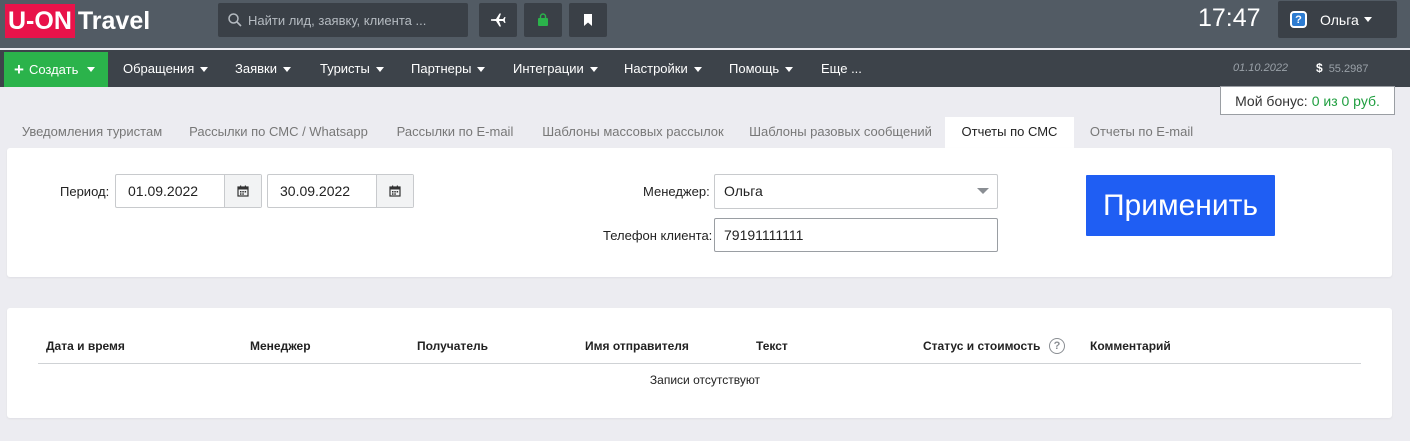 This screenshot has width=1410, height=441. Describe the element at coordinates (256, 68) in the screenshot. I see `nav-label: Заявки` at that location.